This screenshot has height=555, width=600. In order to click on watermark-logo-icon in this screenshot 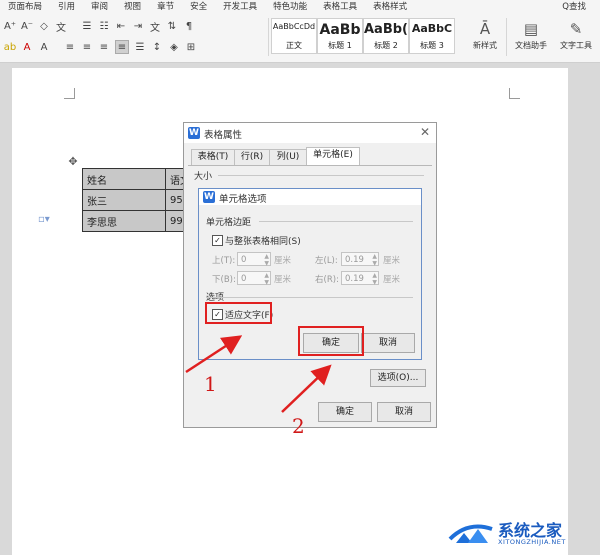, I will do `click(470, 533)`.